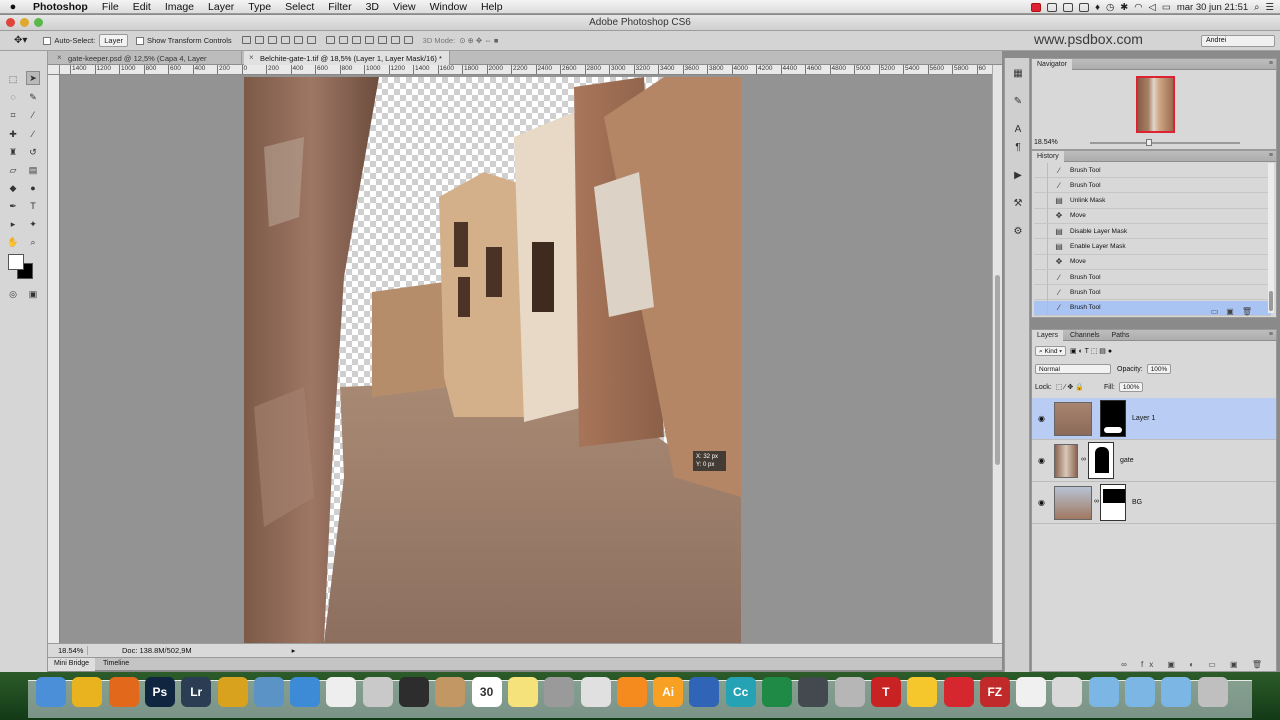 This screenshot has height=720, width=1280. What do you see at coordinates (1137, 502) in the screenshot?
I see `layer-name: BG` at bounding box center [1137, 502].